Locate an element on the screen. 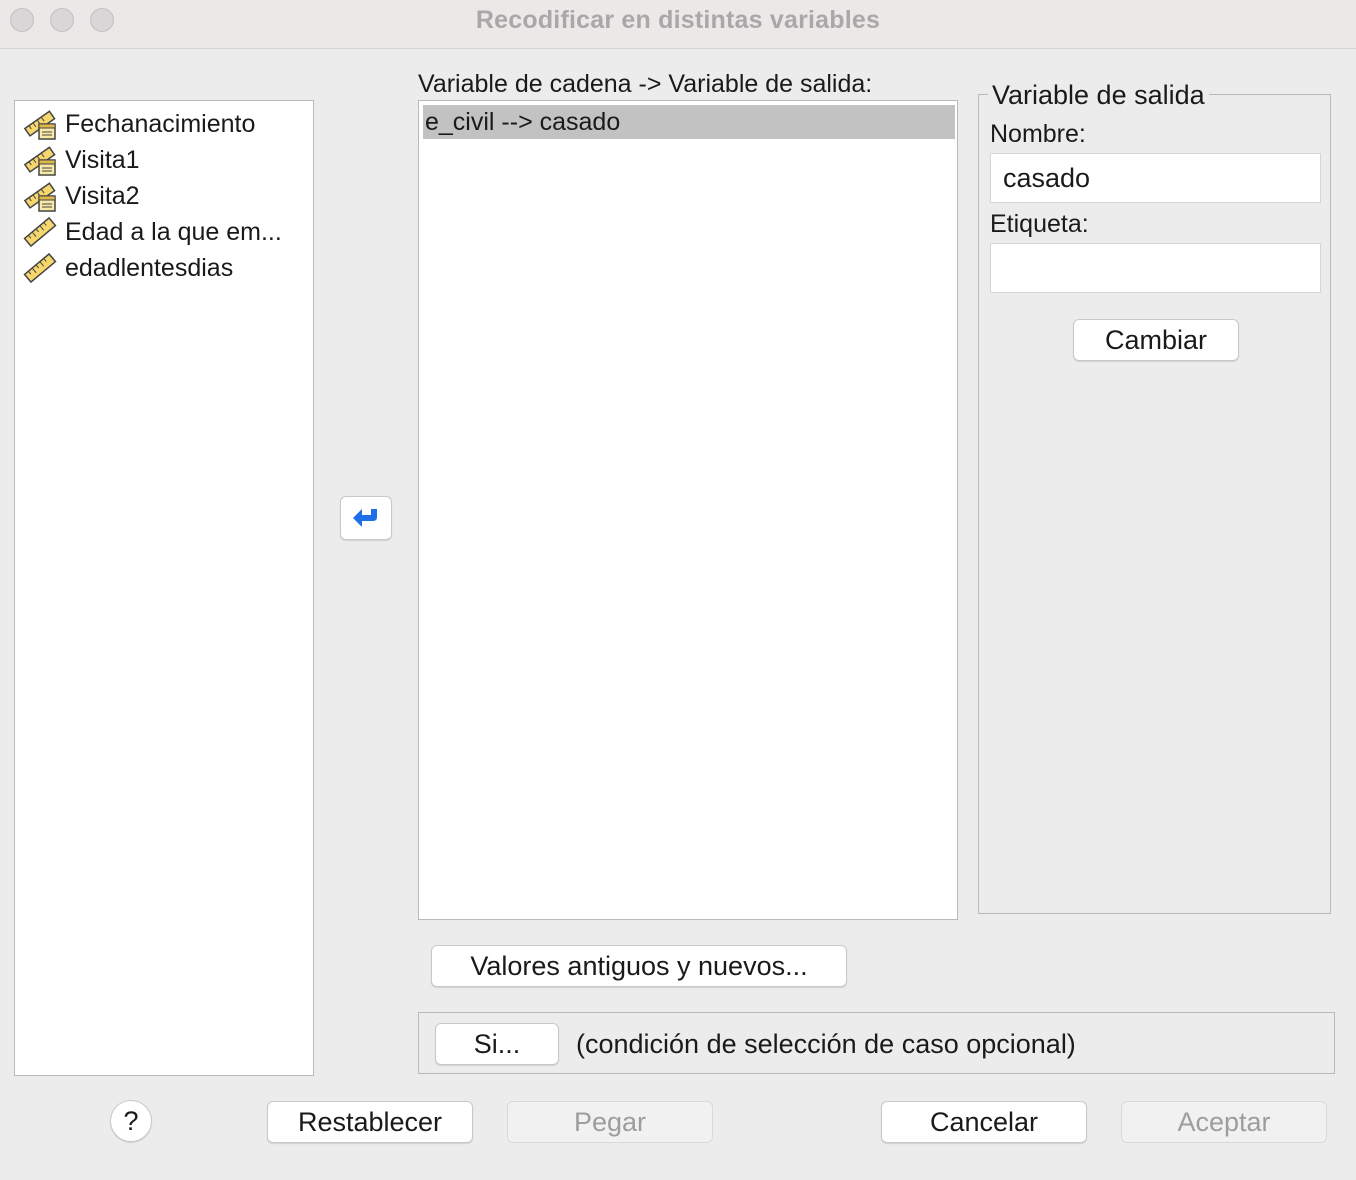  window-title: Recodificar en distintas variables is located at coordinates (678, 20).